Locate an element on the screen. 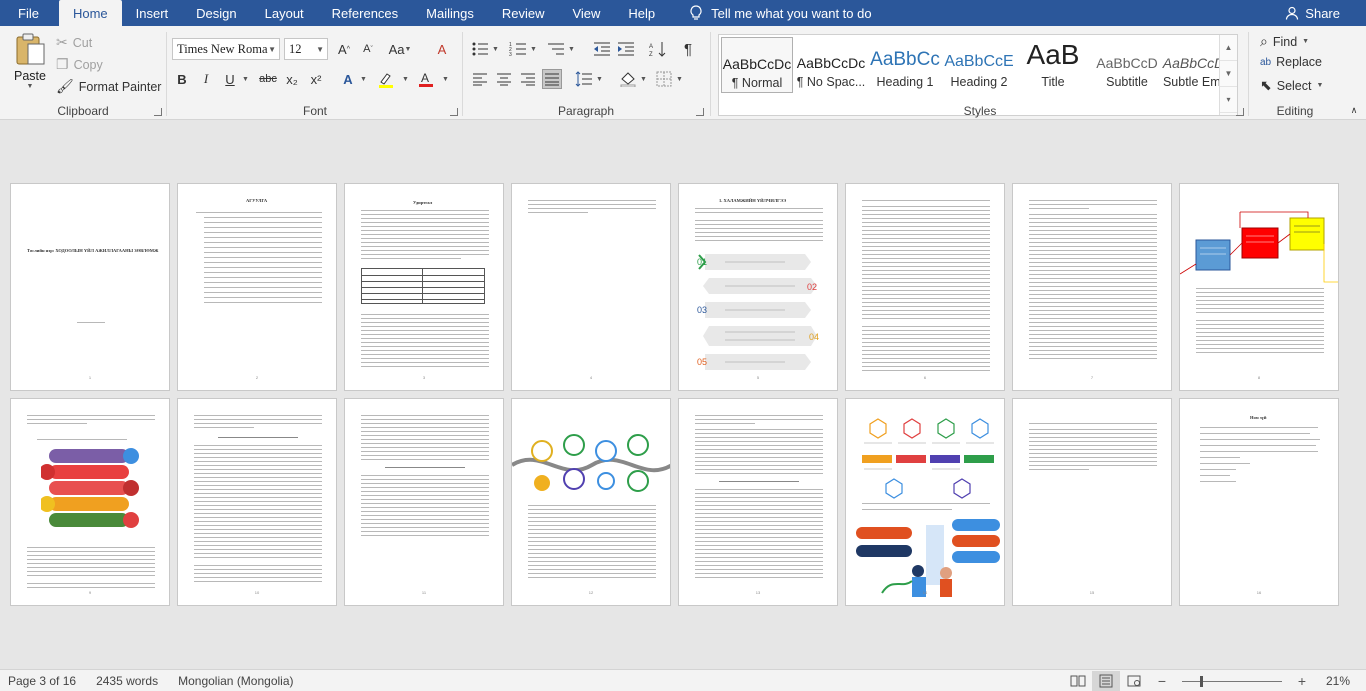 Image resolution: width=1366 pixels, height=691 pixels. font-launcher-icon is located at coordinates (454, 112).